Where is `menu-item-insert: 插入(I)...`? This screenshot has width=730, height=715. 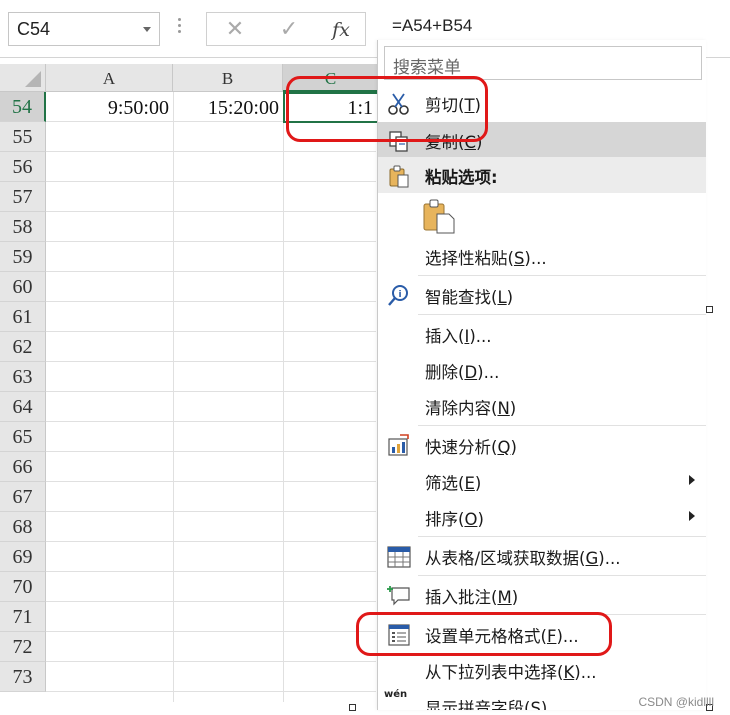
menu-item-insert: 插入(I)... is located at coordinates (542, 334).